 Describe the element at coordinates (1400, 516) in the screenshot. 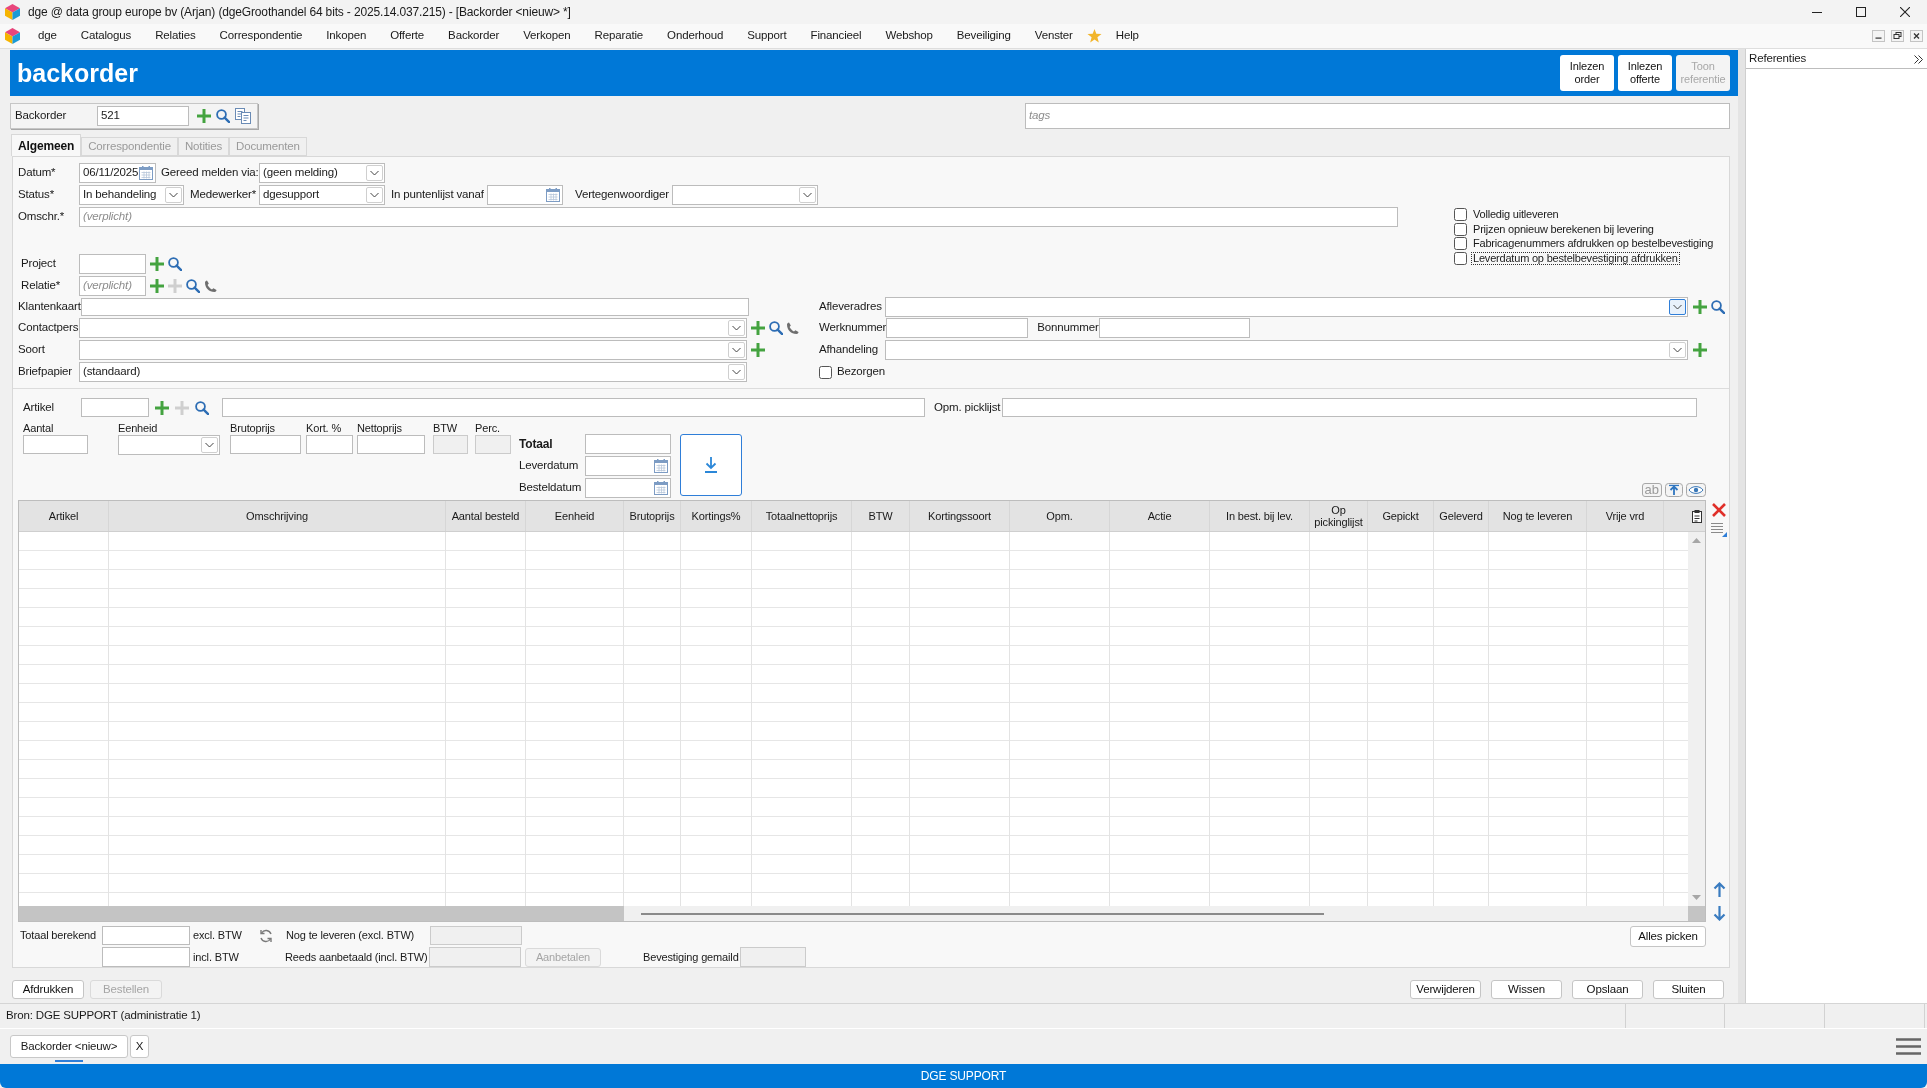

I see `column-header: Gepickt` at that location.